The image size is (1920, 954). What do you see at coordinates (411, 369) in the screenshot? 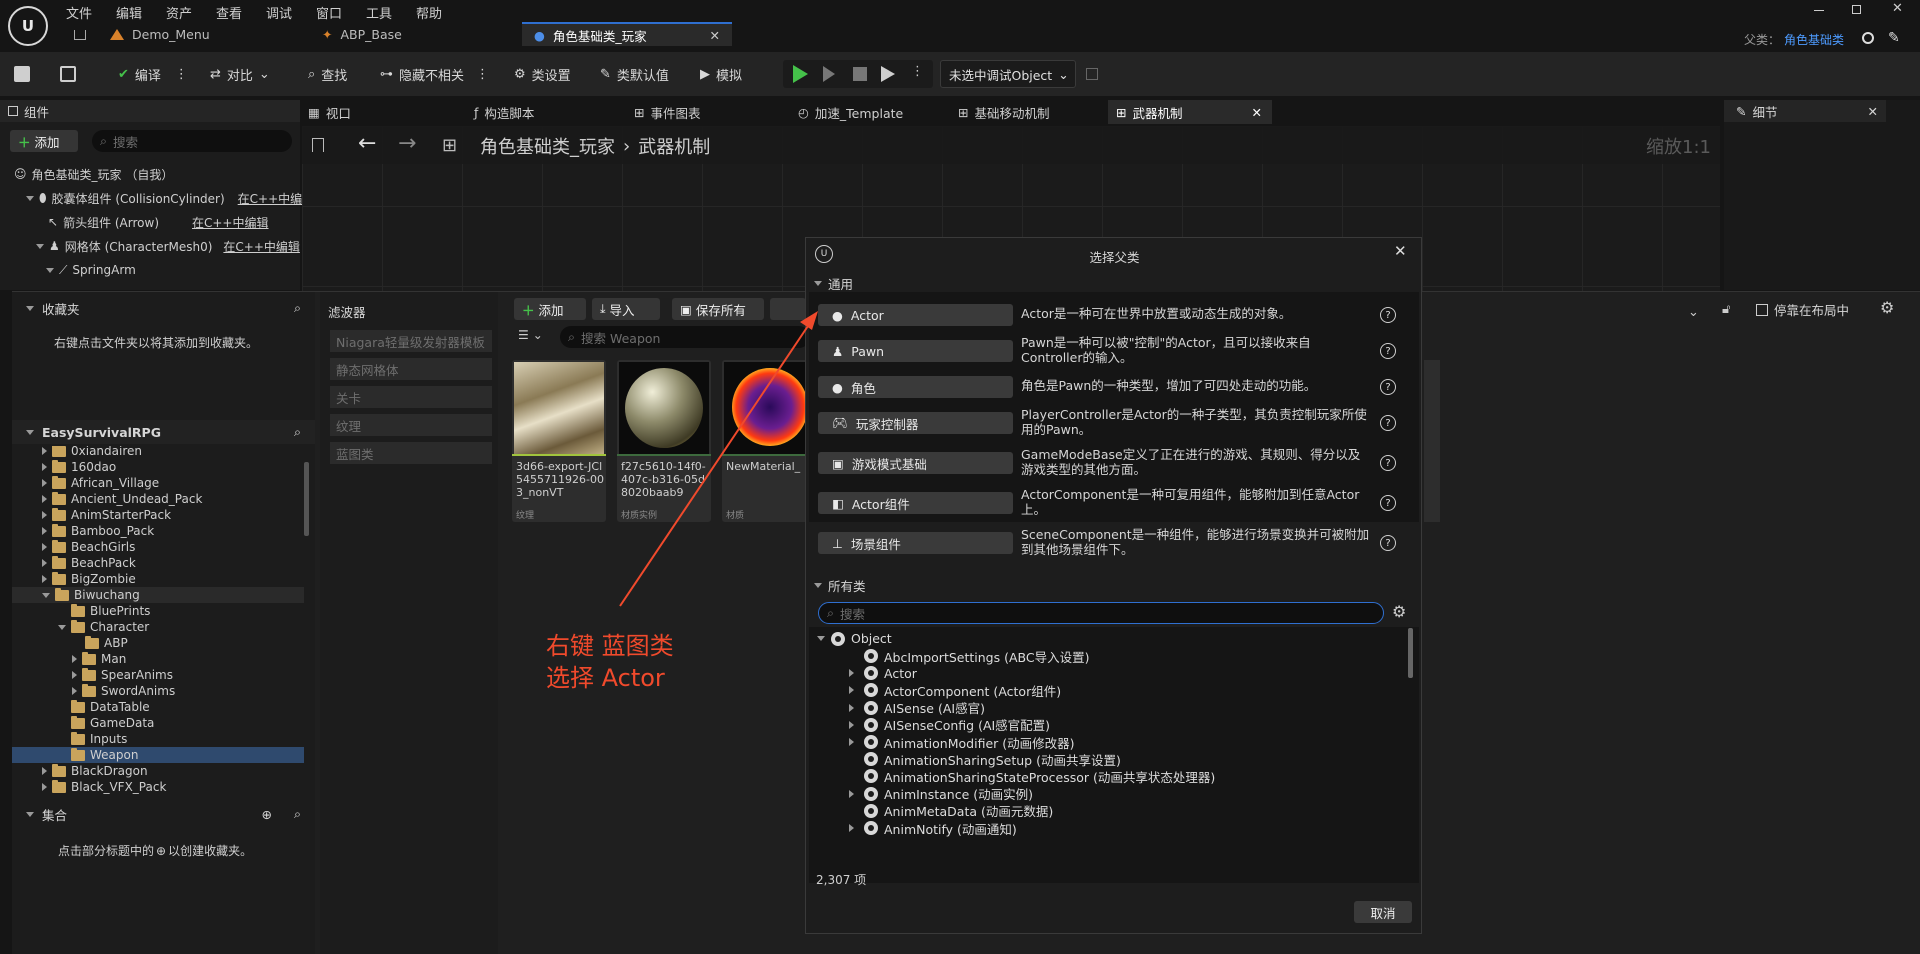
I see `filter-static-mesh: 静态网格体` at bounding box center [411, 369].